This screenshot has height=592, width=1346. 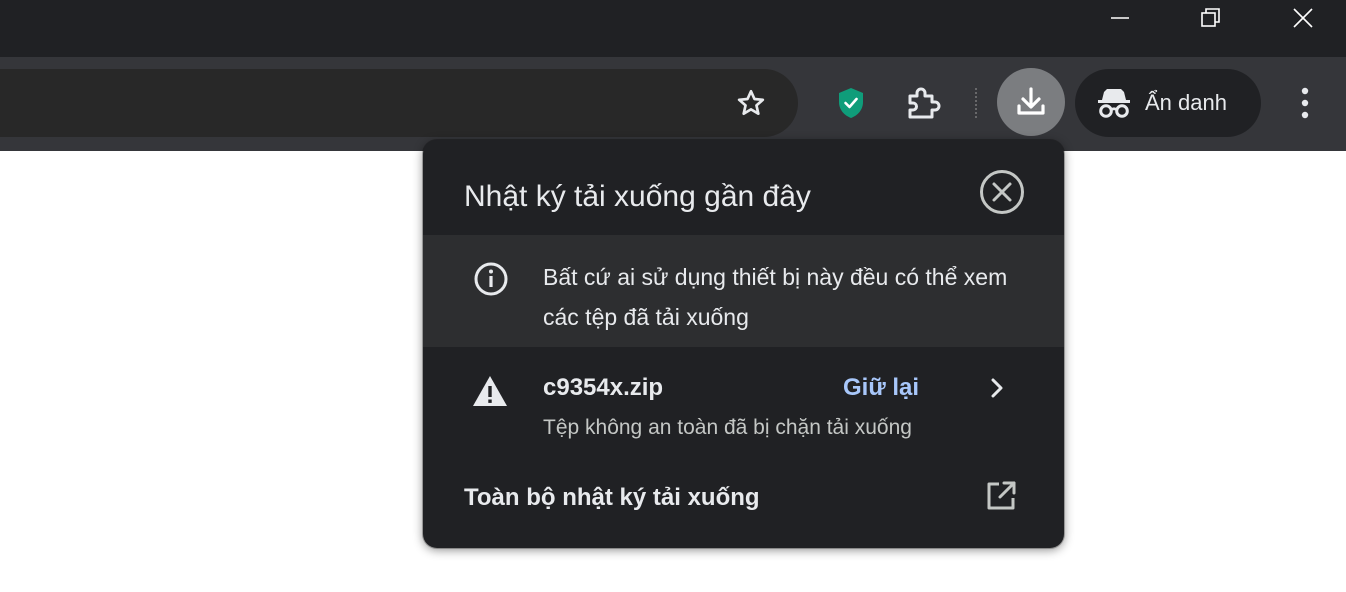 What do you see at coordinates (976, 103) in the screenshot?
I see `toolbar-divider` at bounding box center [976, 103].